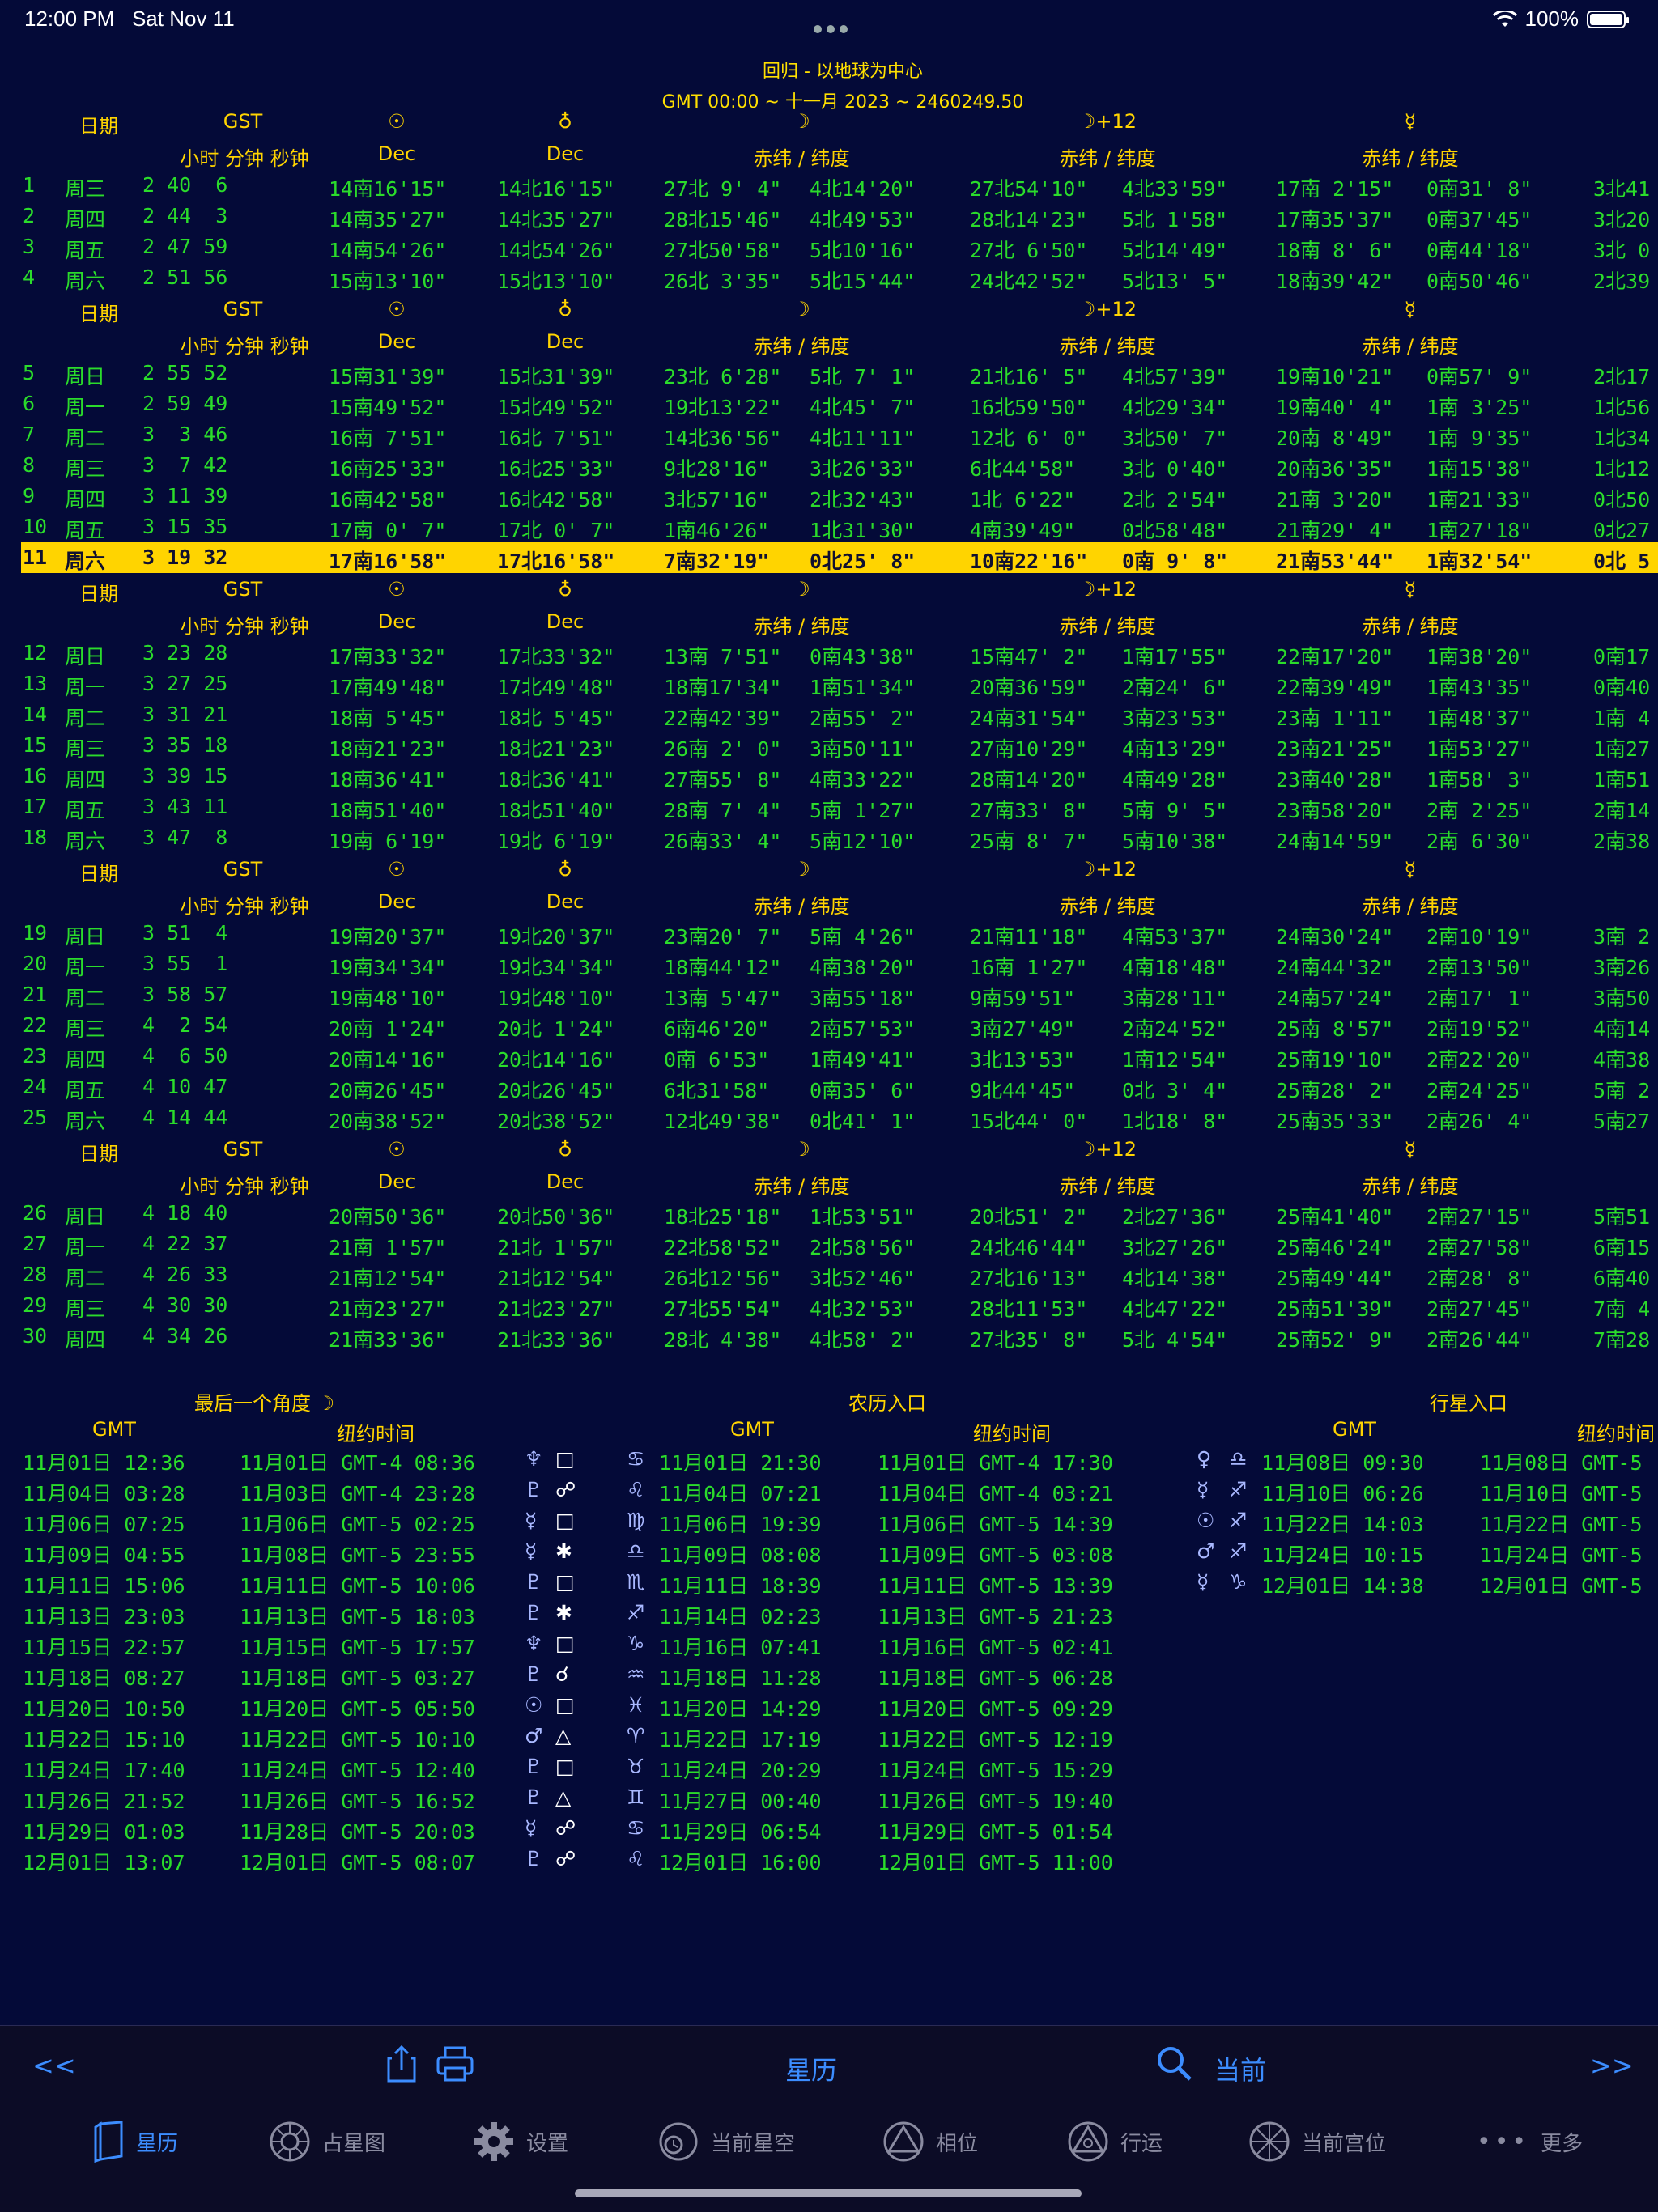  Describe the element at coordinates (85, 469) in the screenshot. I see `ephemeris-cell: 周三` at that location.